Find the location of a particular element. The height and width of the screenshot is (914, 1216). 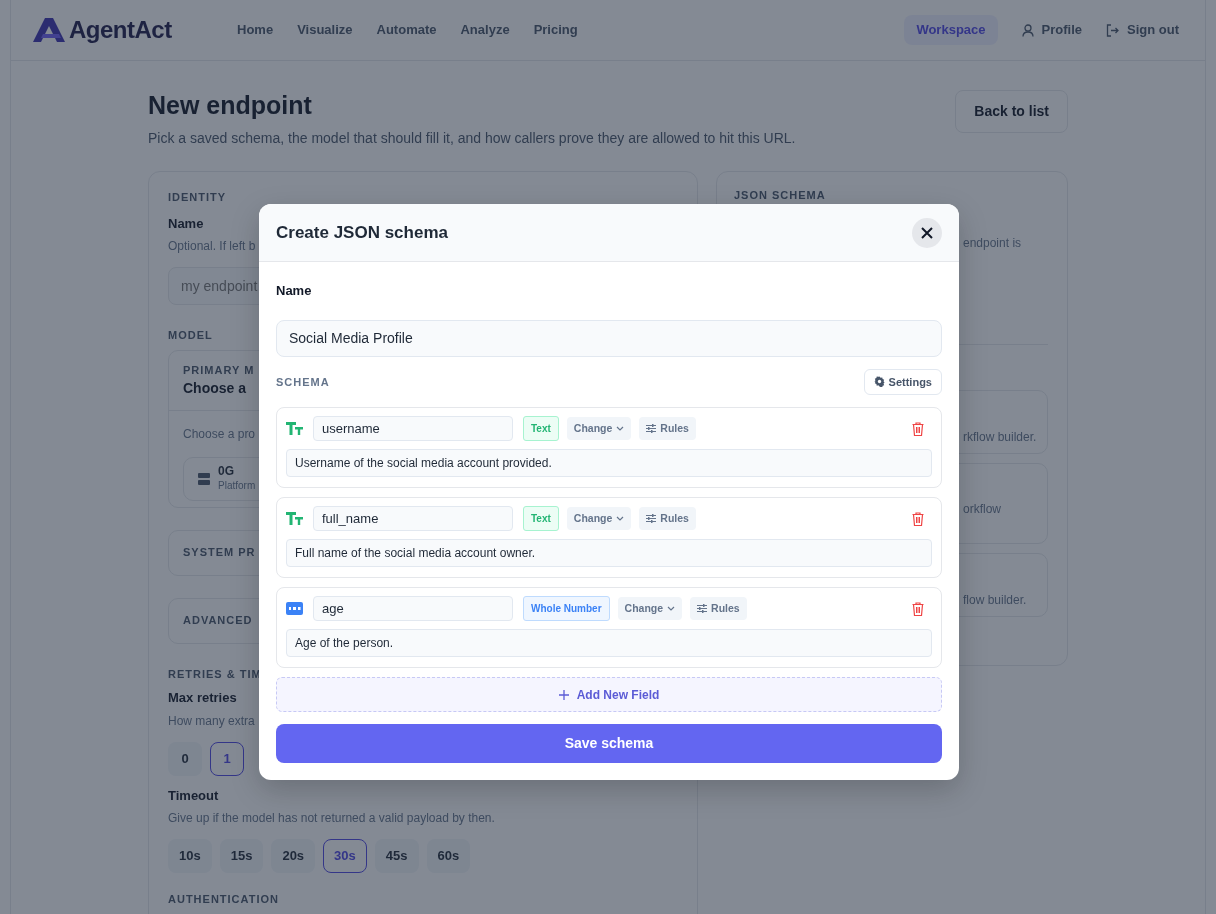

section-heading: JSON SCHEMA is located at coordinates (780, 195).